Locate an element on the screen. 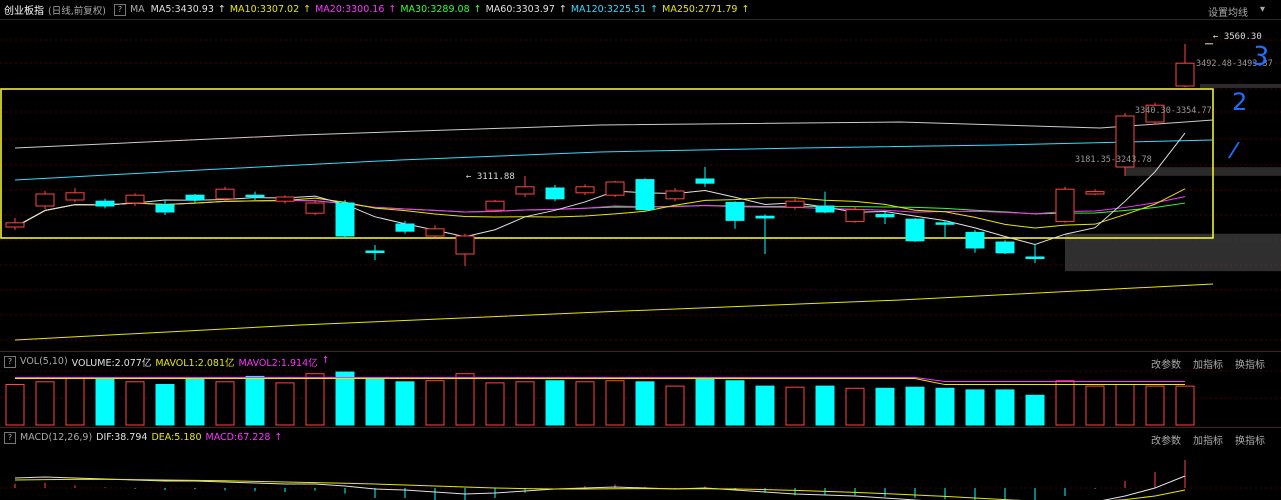 This screenshot has height=500, width=1281. gap-lower-label: 3181.35-3243.78 is located at coordinates (1113, 160).